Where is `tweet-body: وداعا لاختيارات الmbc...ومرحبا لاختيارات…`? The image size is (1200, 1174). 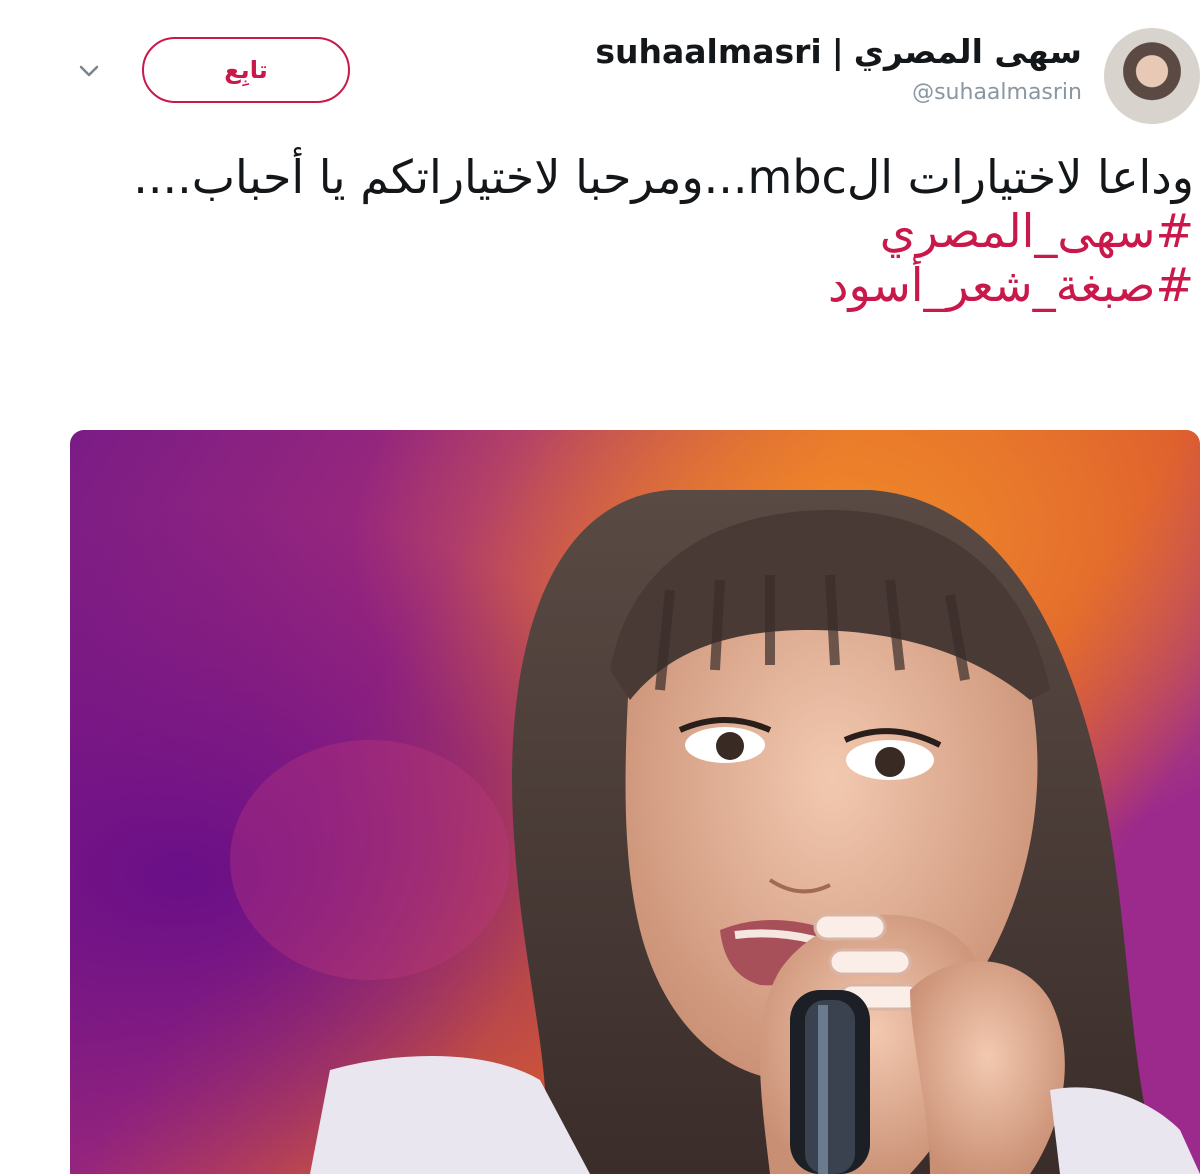
tweet-body: وداعا لاختيارات الmbc...ومرحبا لاختيارات… is located at coordinates (644, 231).